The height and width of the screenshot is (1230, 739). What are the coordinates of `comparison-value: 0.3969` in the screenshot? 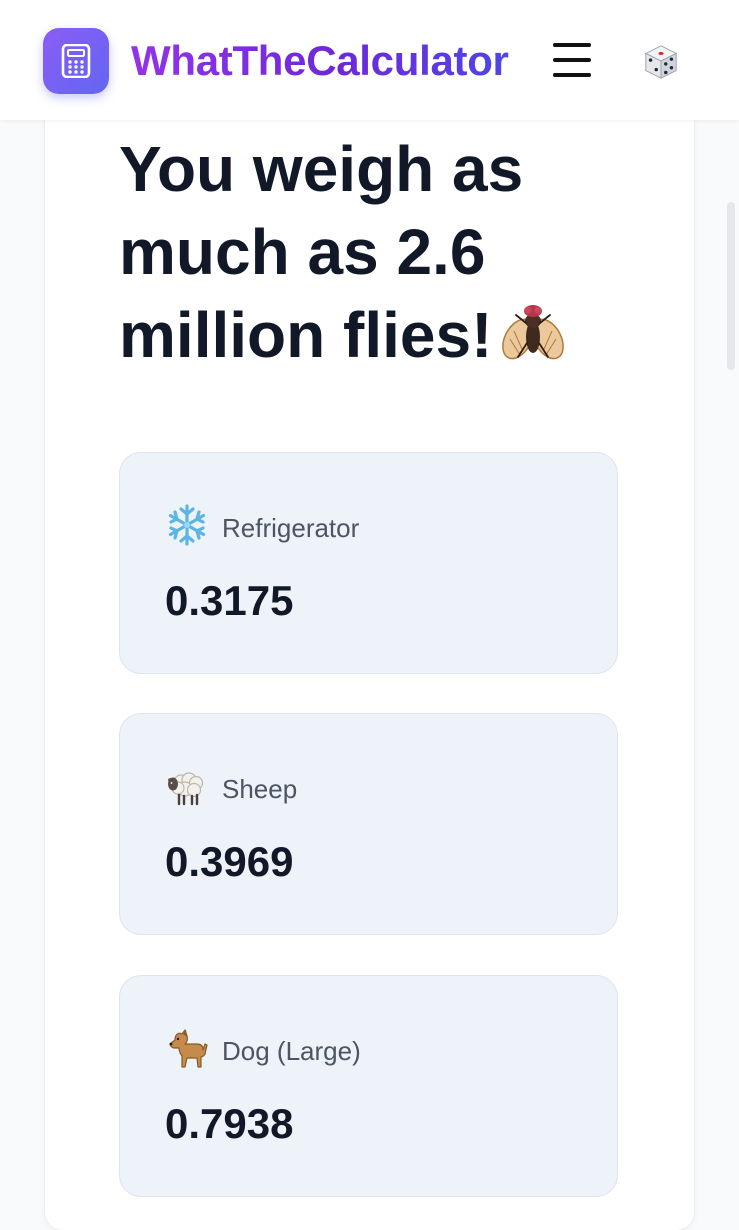 It's located at (229, 861).